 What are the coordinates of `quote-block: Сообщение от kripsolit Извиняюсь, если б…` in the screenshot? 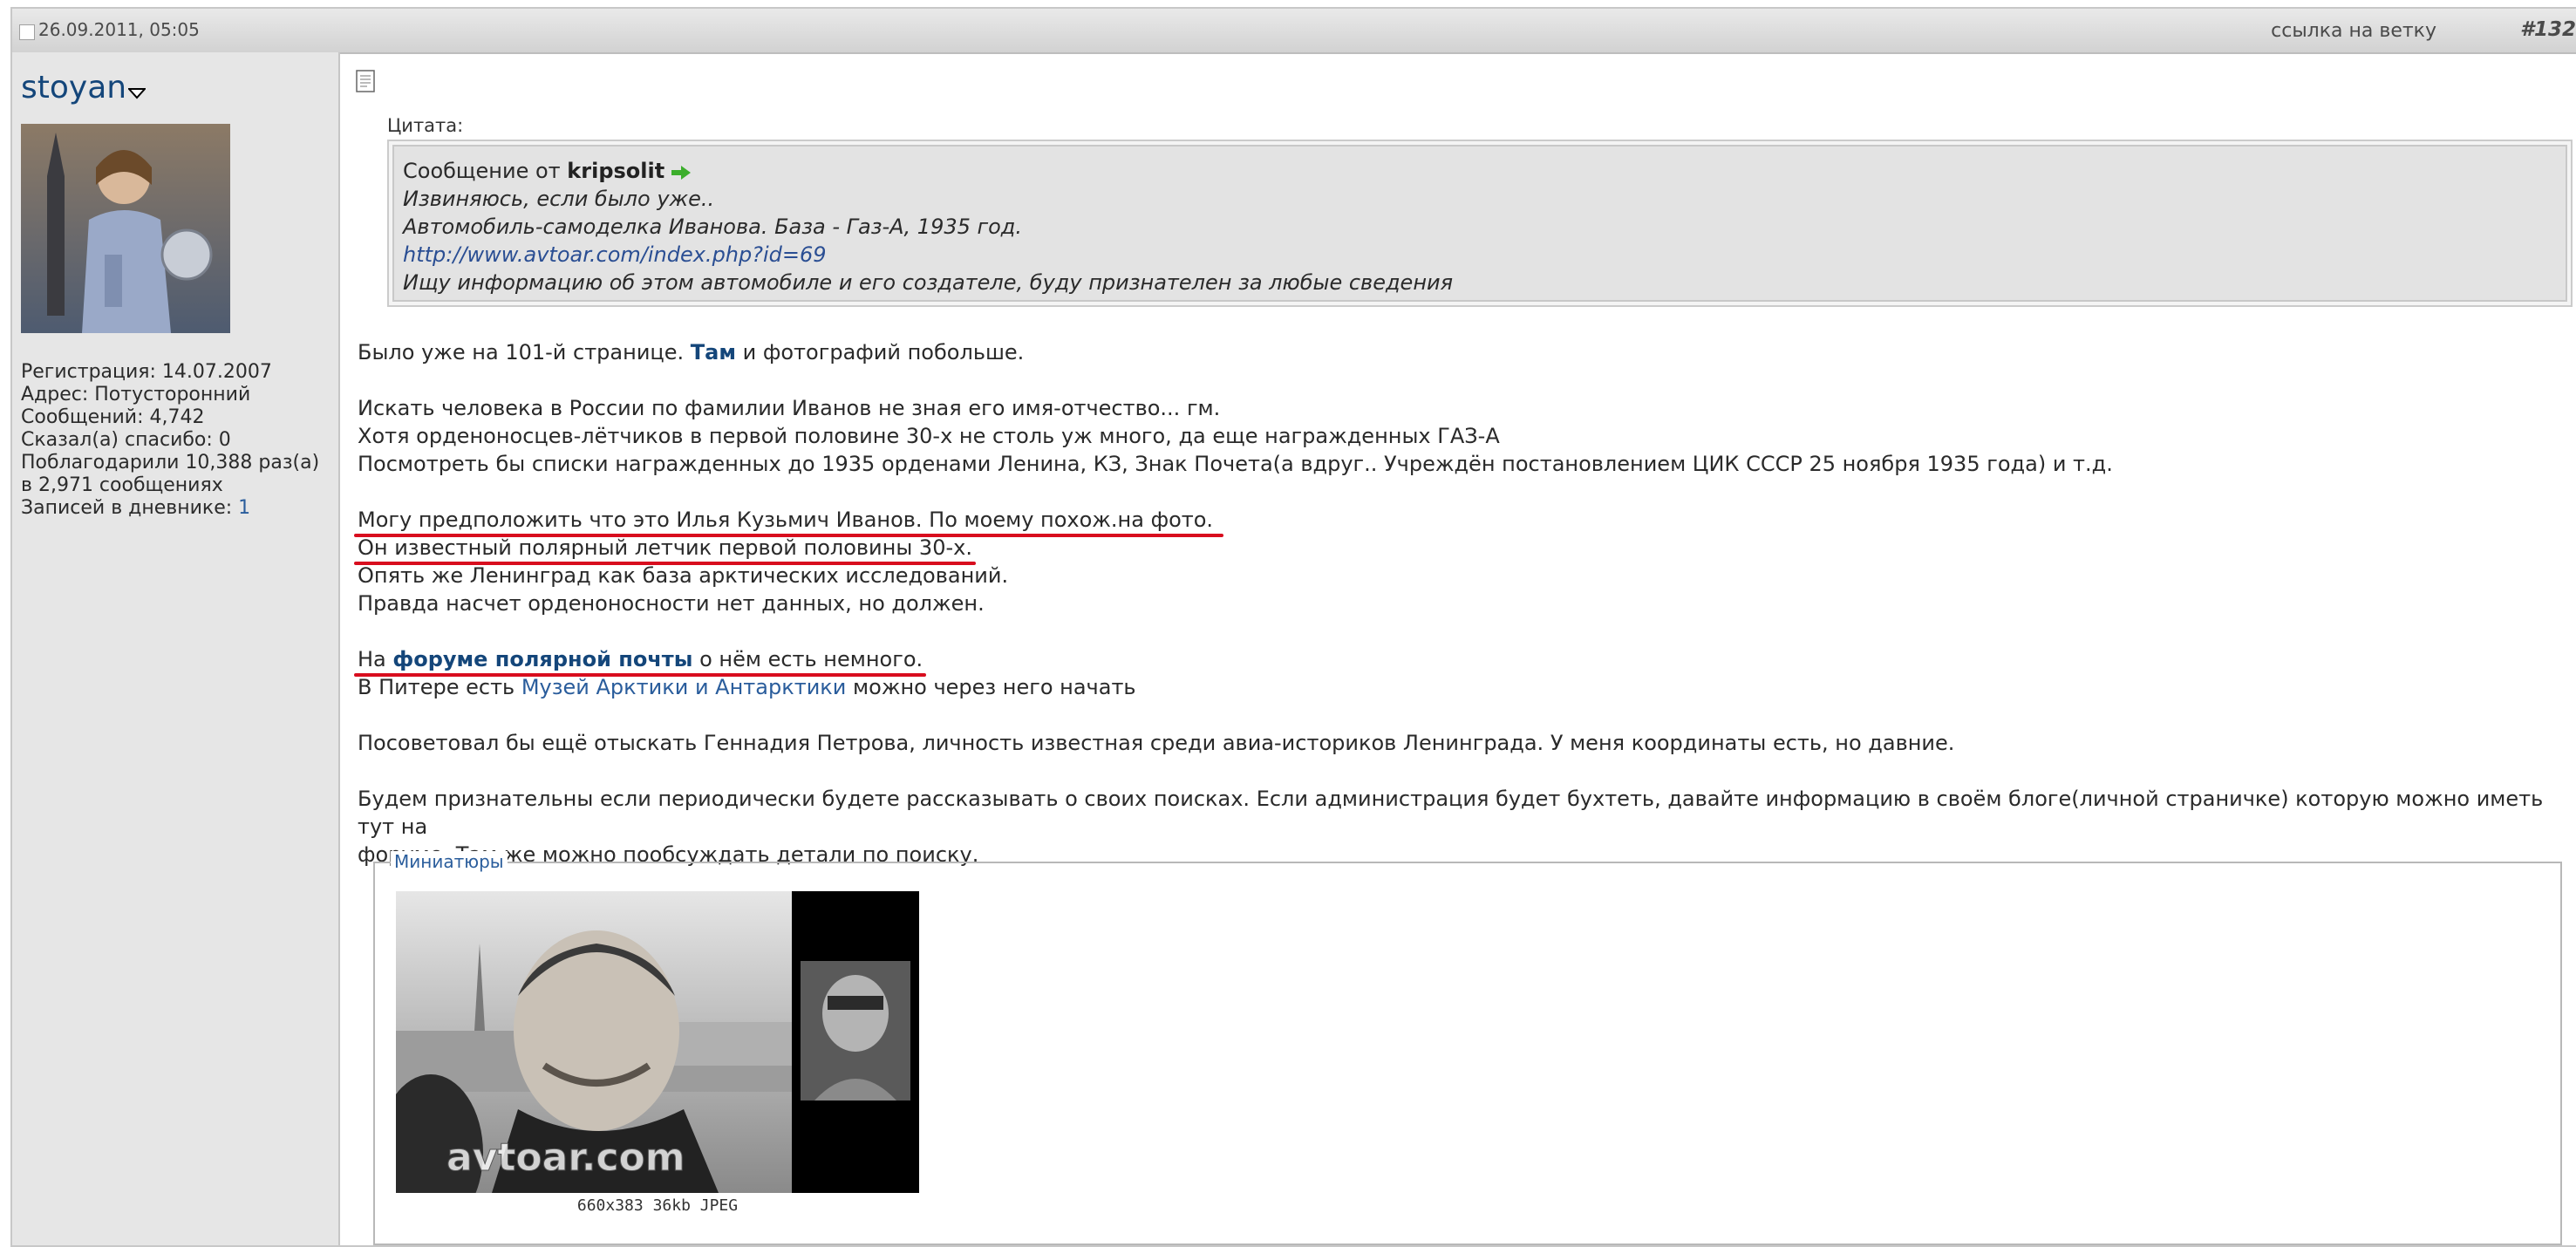 It's located at (1480, 223).